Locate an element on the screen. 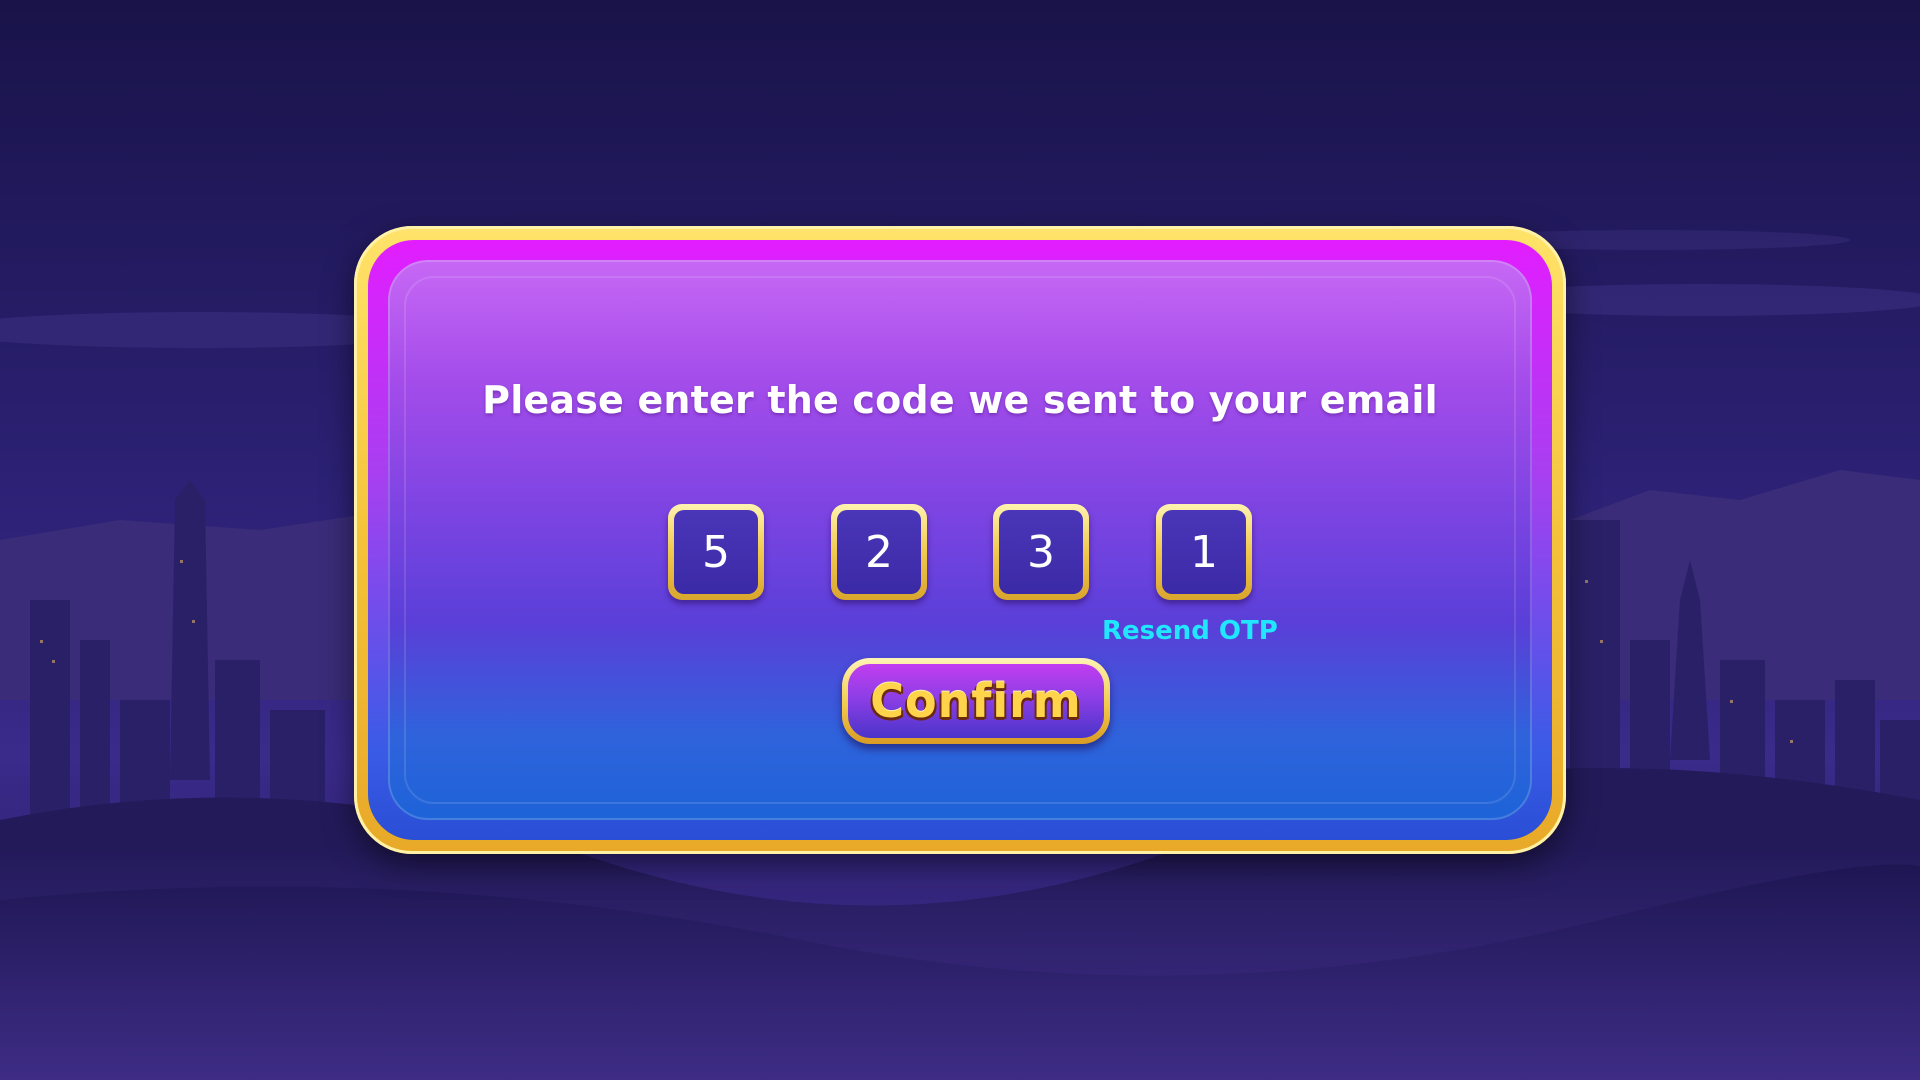 This screenshot has width=1920, height=1080. confirm-button-face: Confirm is located at coordinates (976, 701).